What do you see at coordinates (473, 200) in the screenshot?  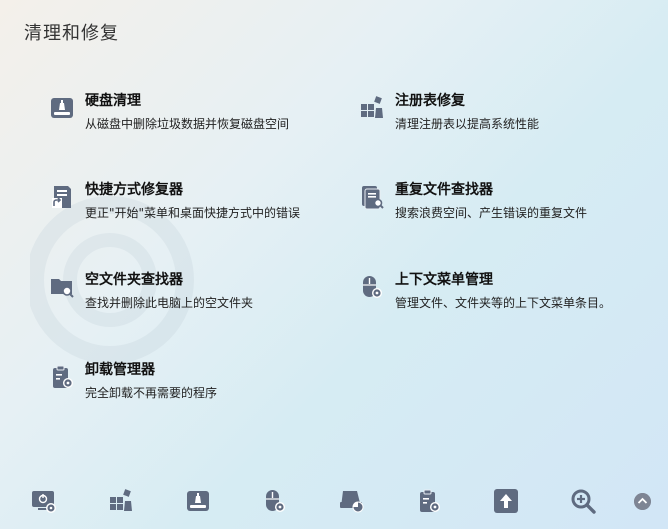 I see `tool-duplicate-finder: 重复文件查找器 搜索浪费空间、产生错误的重复文件` at bounding box center [473, 200].